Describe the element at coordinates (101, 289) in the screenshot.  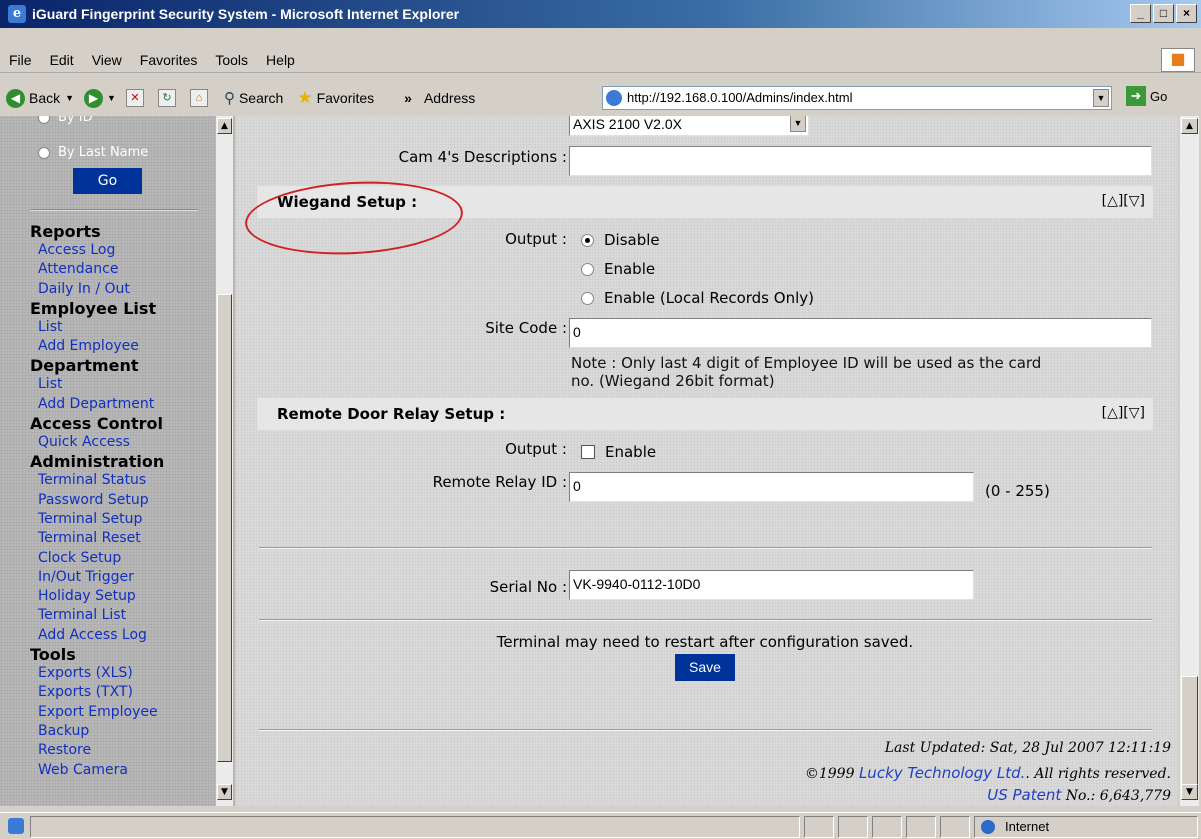
I see `nav-link-daily-in-out: Daily In / Out` at that location.